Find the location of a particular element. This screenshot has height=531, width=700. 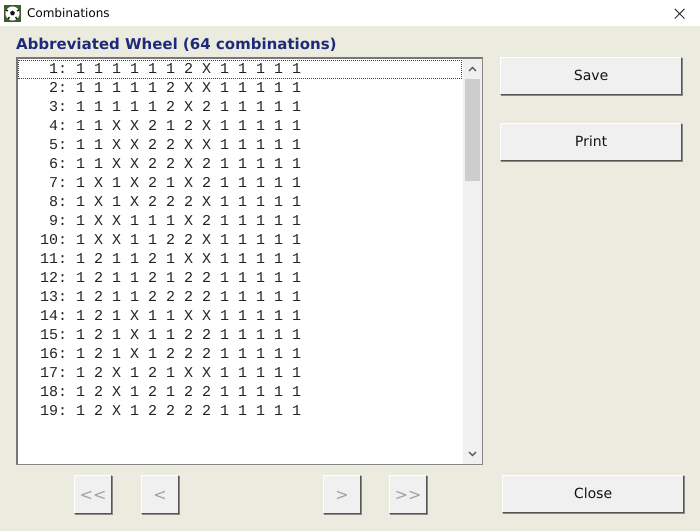

row-number: 3: is located at coordinates (57, 107).